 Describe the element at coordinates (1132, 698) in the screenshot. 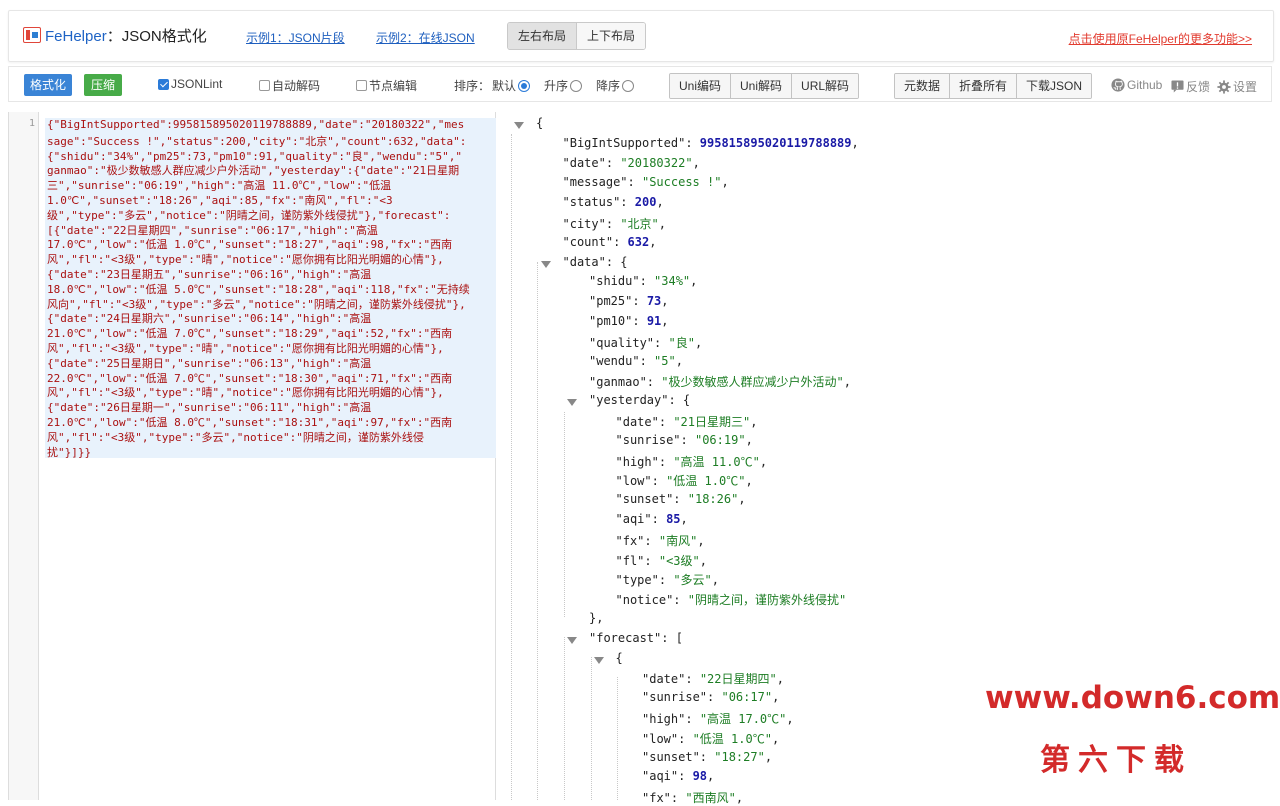

I see `watermark-url: www.down6.com` at that location.